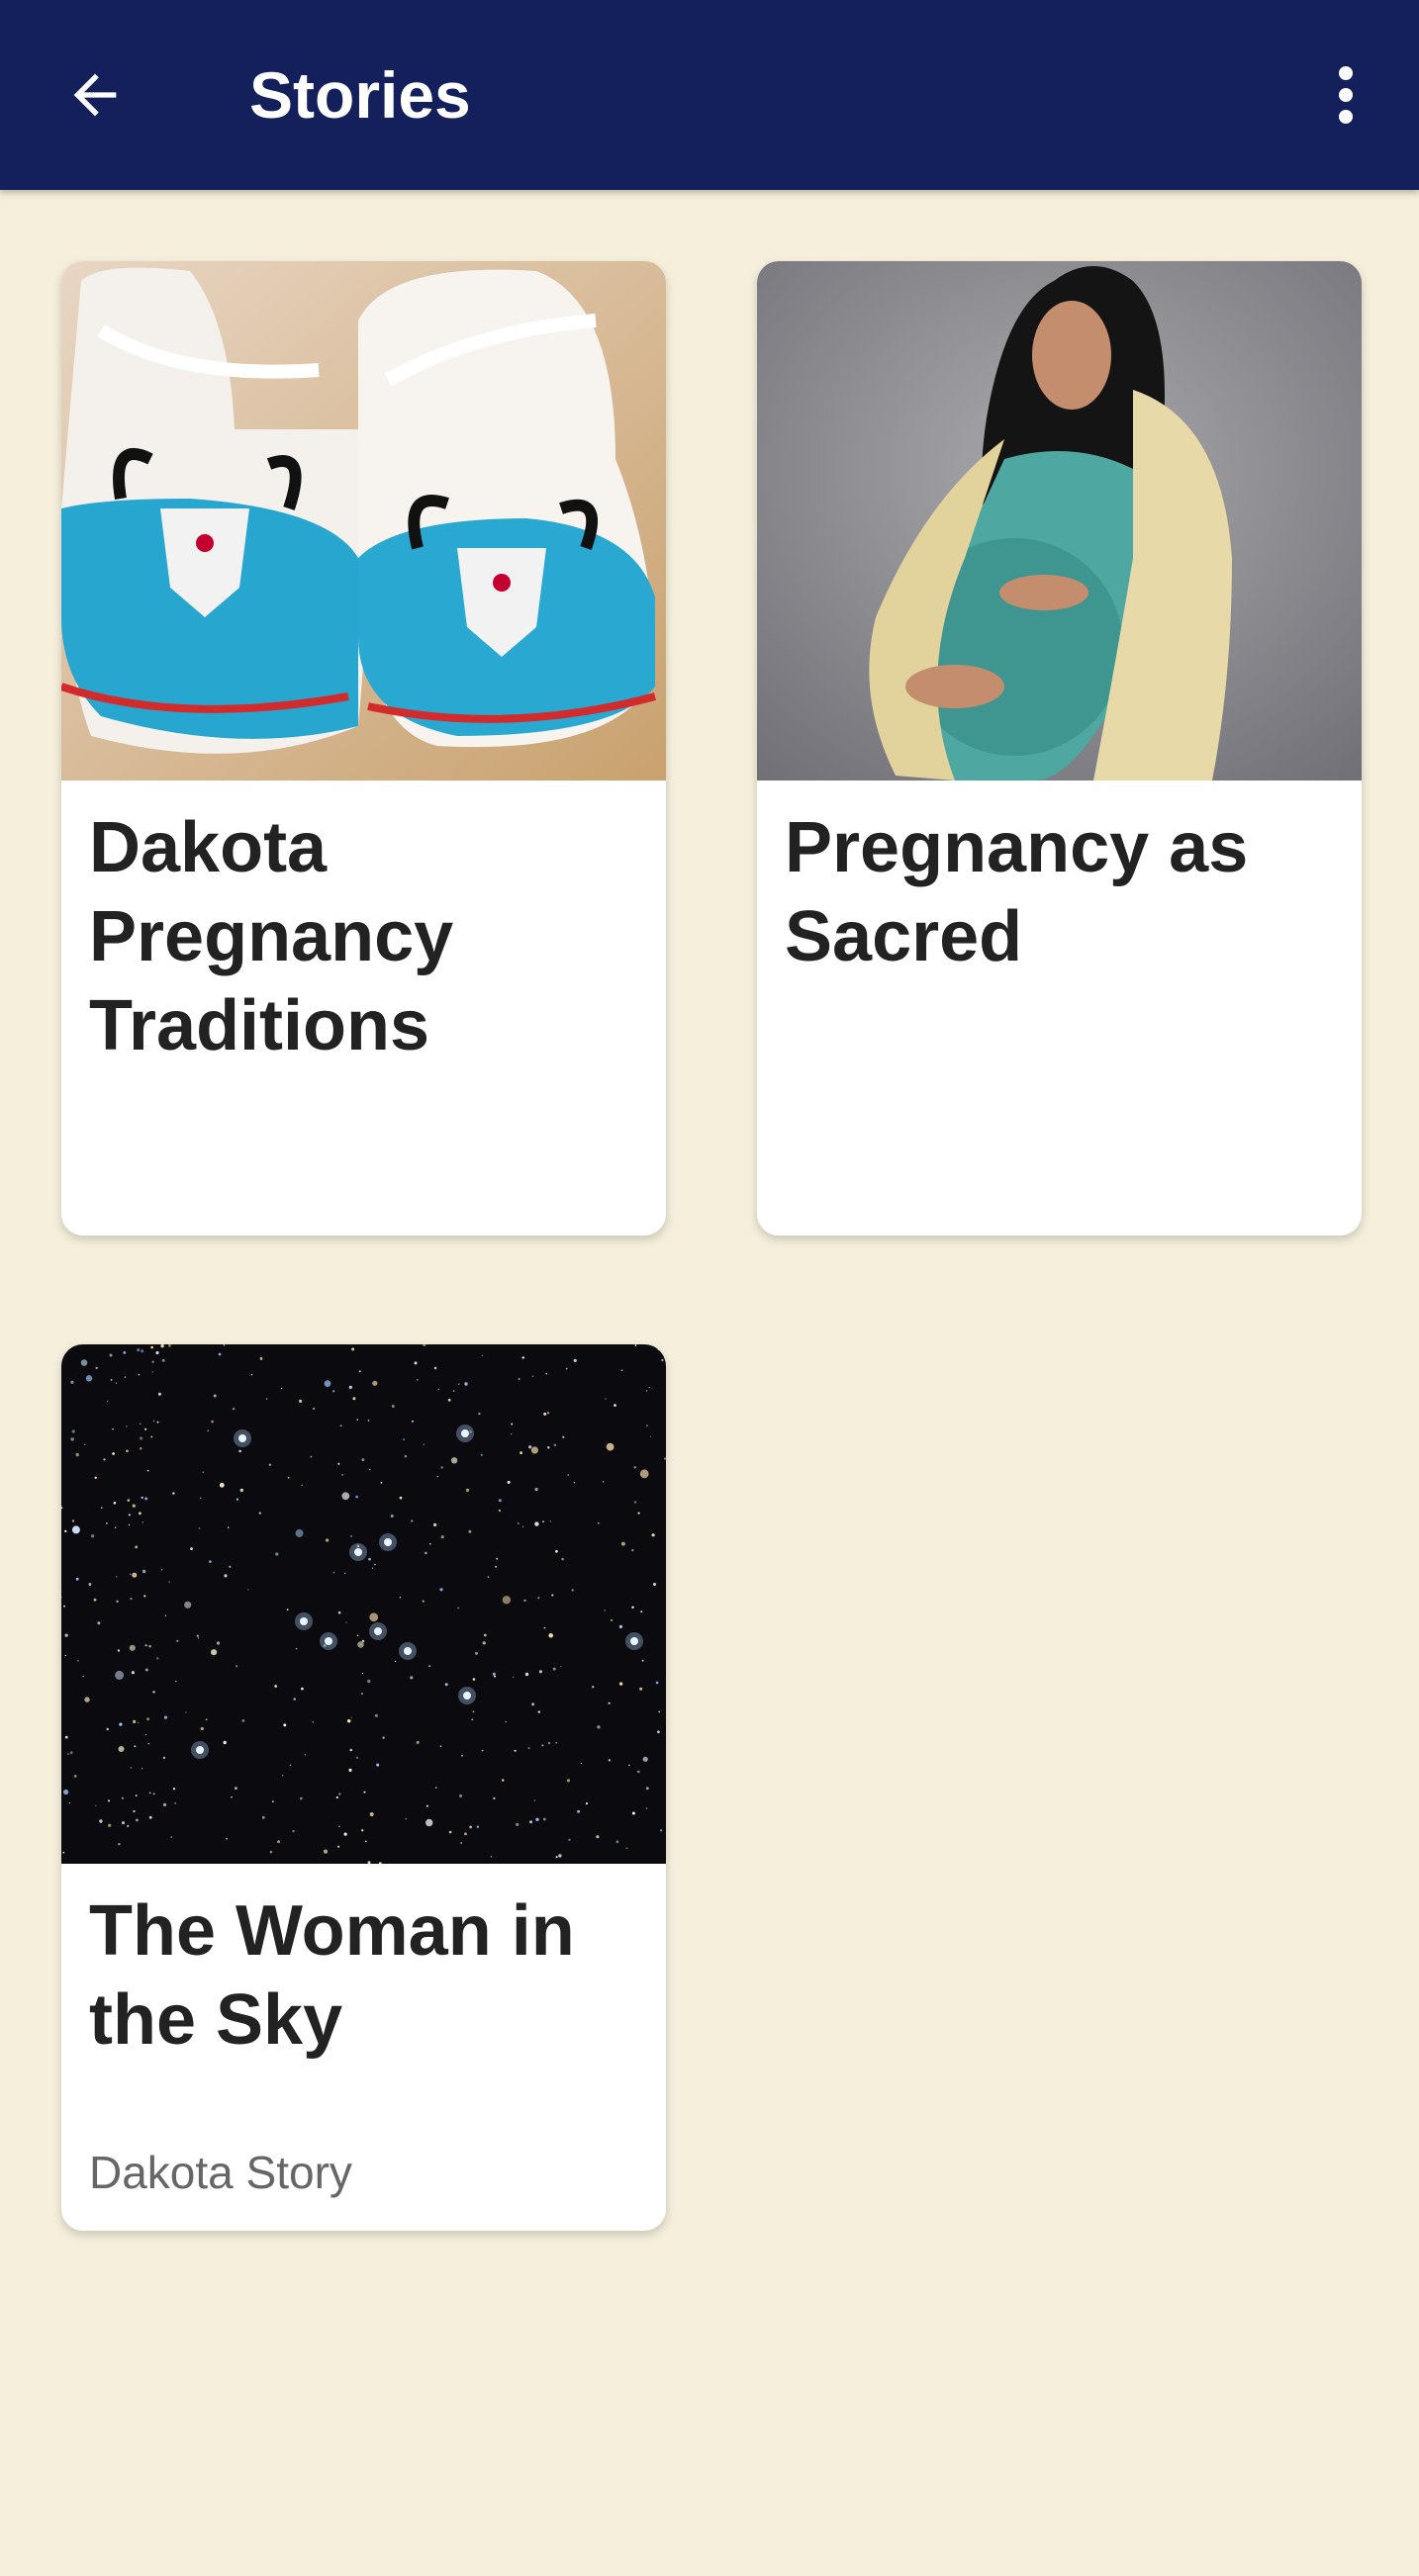 This screenshot has width=1419, height=2576. Describe the element at coordinates (1059, 521) in the screenshot. I see `story-image-pregnant-woman` at that location.